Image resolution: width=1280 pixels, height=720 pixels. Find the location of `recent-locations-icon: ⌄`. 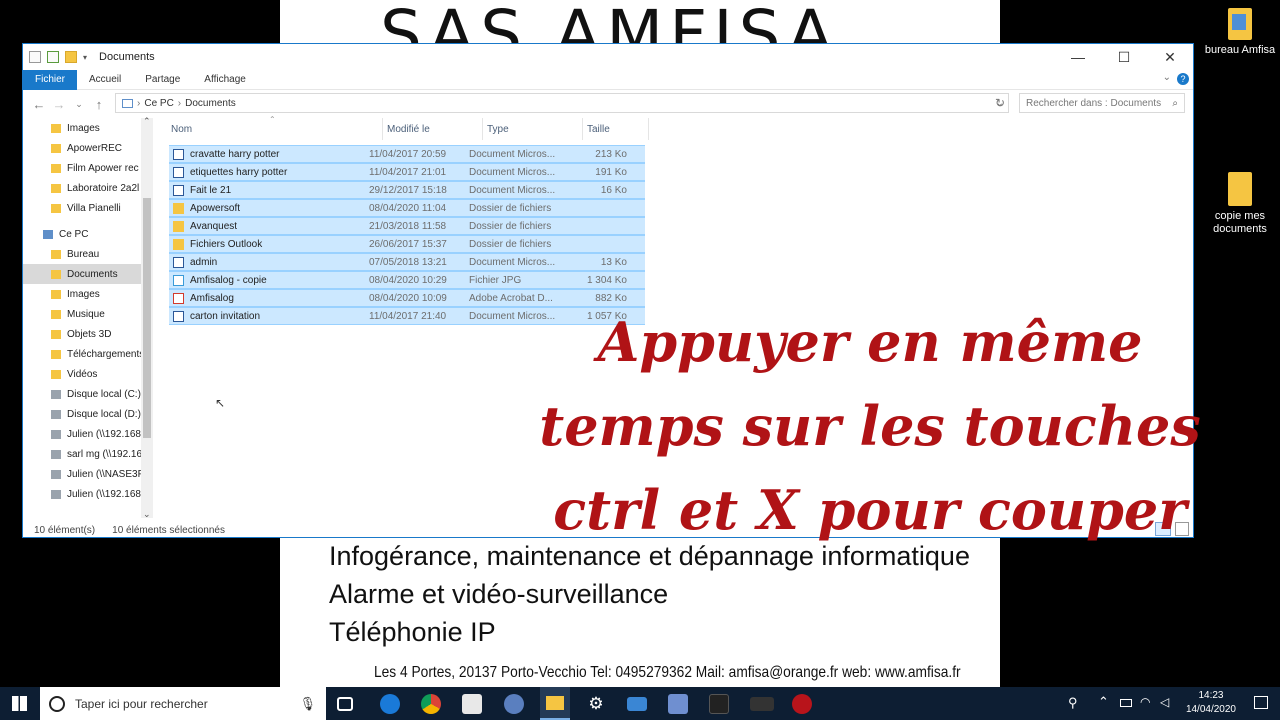

recent-locations-icon: ⌄ is located at coordinates (79, 104).